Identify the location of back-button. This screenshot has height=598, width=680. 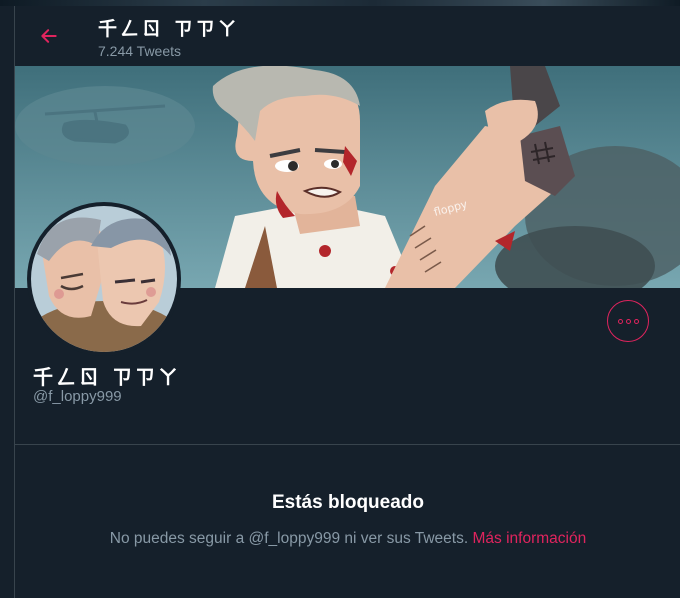
(49, 36).